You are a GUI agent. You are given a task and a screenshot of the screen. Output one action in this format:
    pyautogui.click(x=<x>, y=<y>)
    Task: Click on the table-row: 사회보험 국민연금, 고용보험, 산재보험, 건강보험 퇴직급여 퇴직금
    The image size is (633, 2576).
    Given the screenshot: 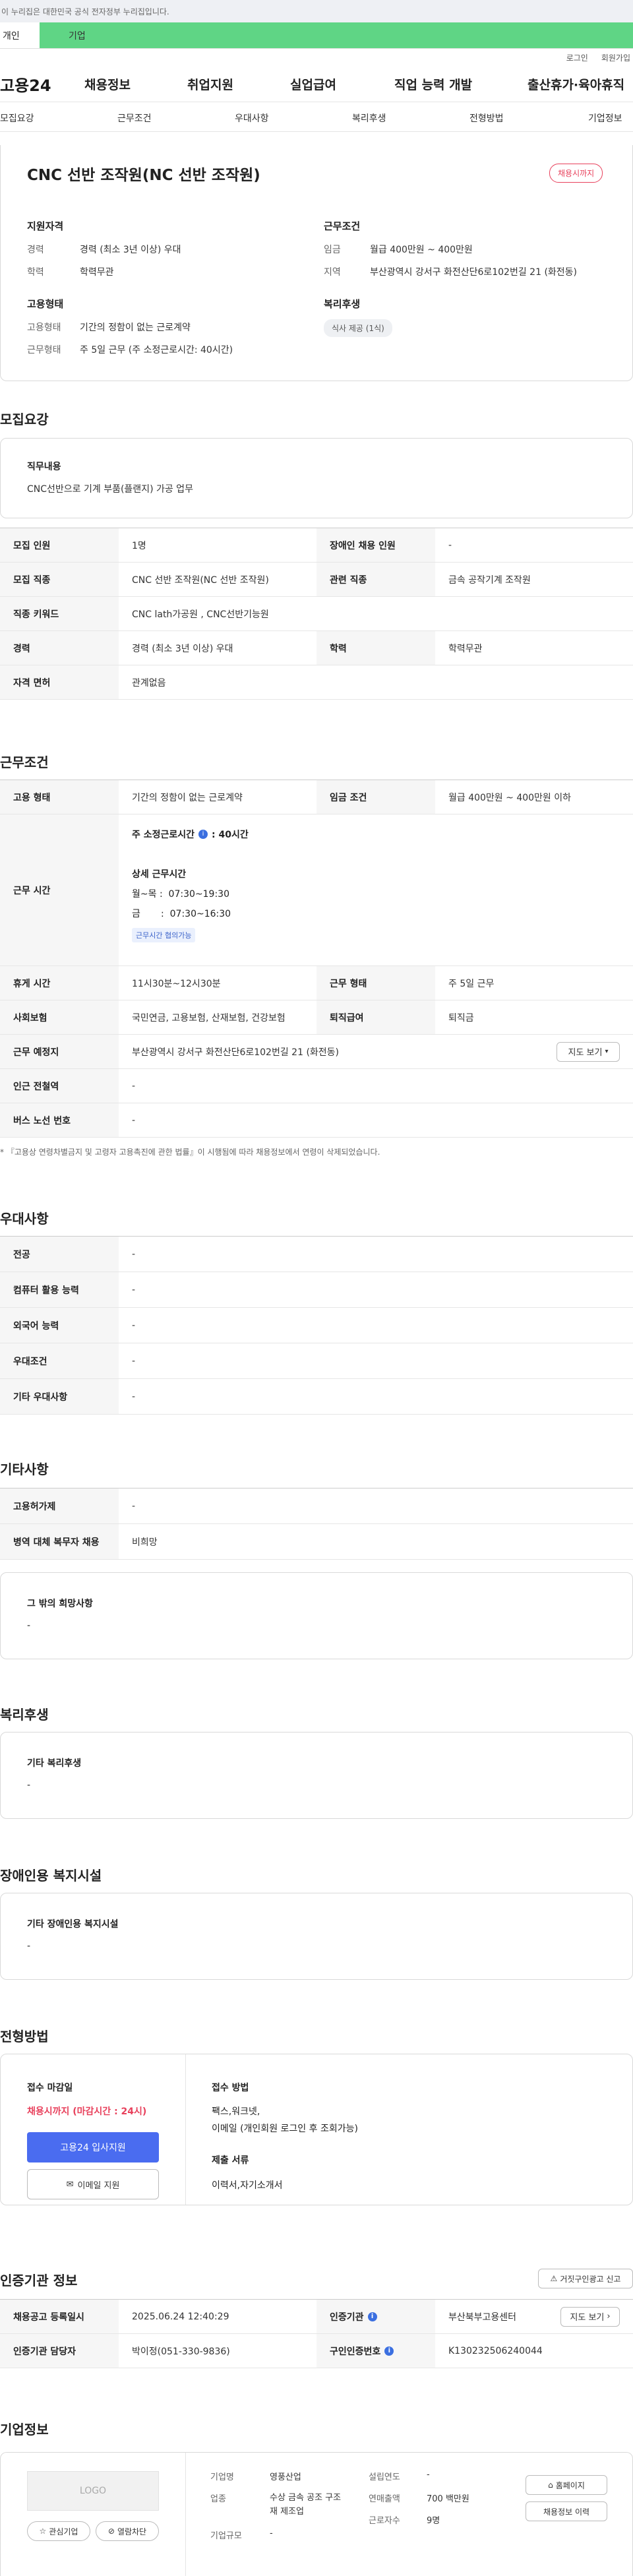 What is the action you would take?
    pyautogui.click(x=316, y=1017)
    